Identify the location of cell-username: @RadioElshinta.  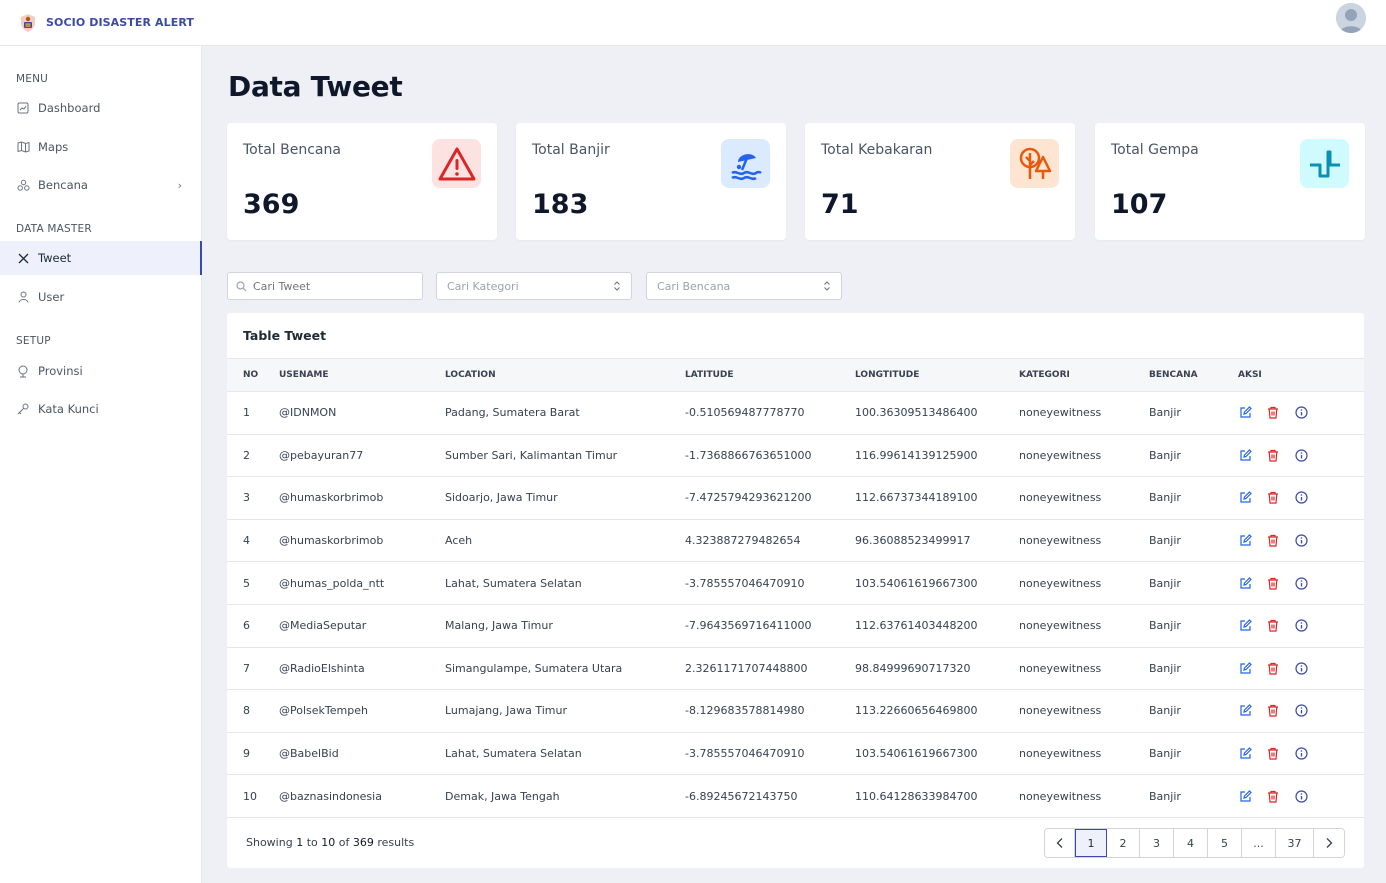
(362, 669).